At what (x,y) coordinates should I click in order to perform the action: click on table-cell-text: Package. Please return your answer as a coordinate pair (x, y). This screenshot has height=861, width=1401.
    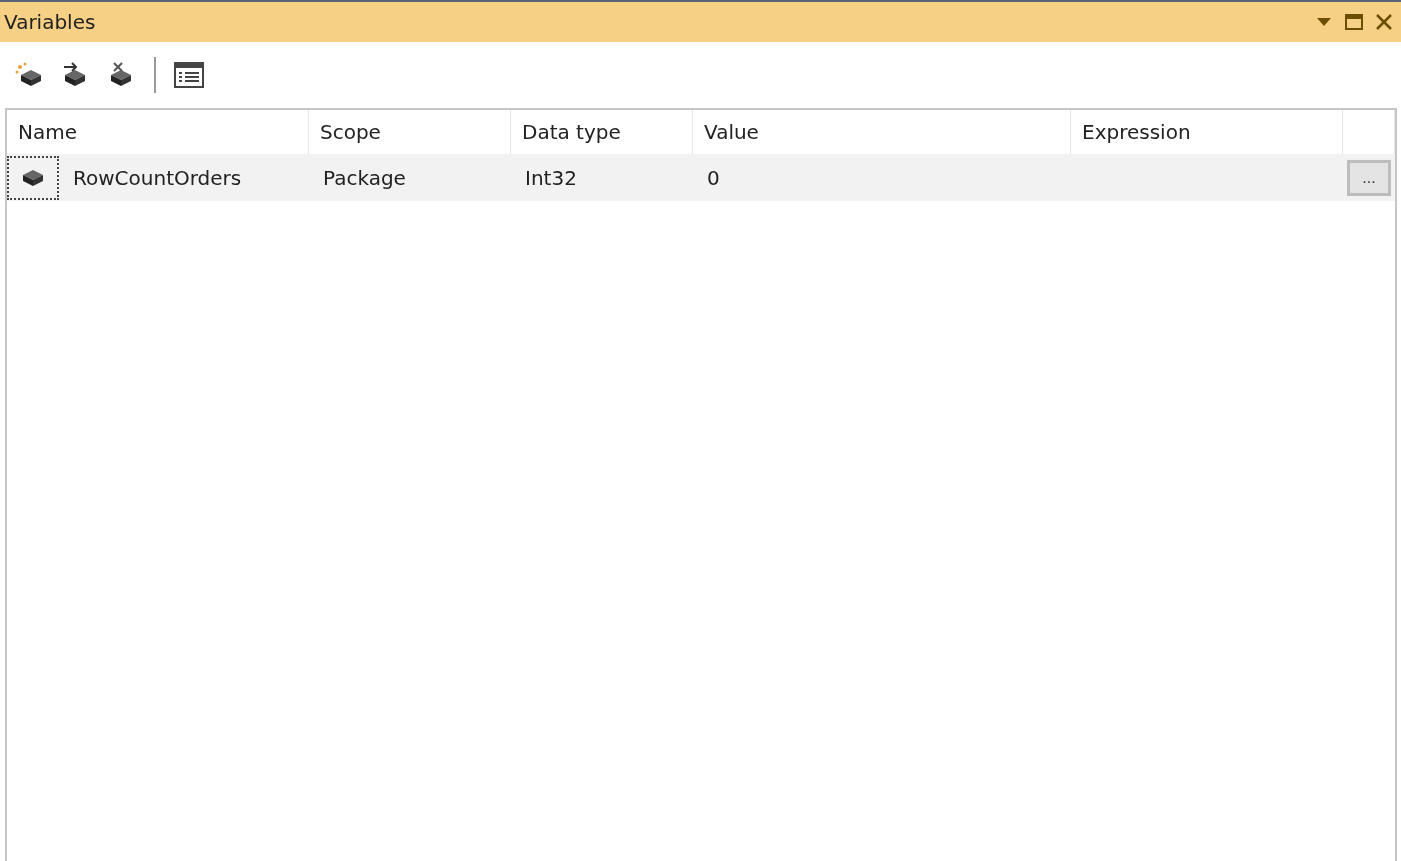
    Looking at the image, I should click on (364, 178).